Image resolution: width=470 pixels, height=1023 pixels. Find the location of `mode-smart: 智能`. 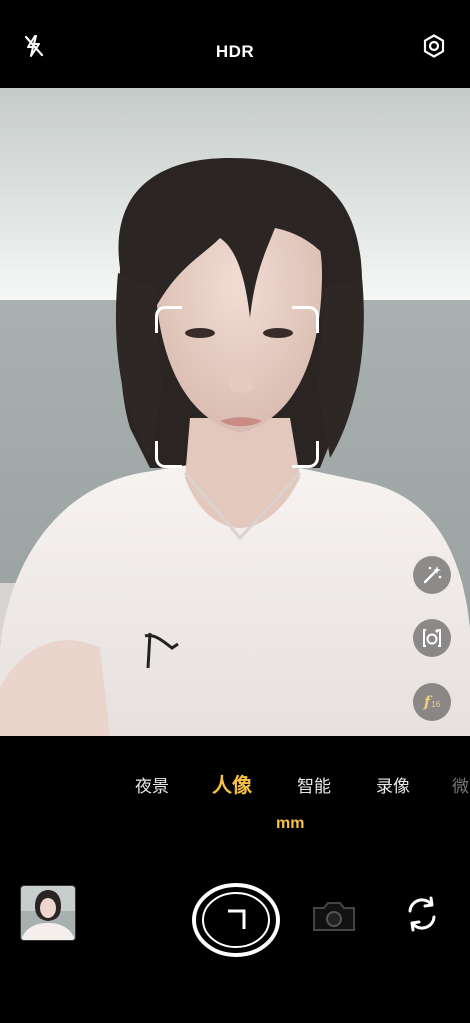

mode-smart: 智能 is located at coordinates (314, 784).